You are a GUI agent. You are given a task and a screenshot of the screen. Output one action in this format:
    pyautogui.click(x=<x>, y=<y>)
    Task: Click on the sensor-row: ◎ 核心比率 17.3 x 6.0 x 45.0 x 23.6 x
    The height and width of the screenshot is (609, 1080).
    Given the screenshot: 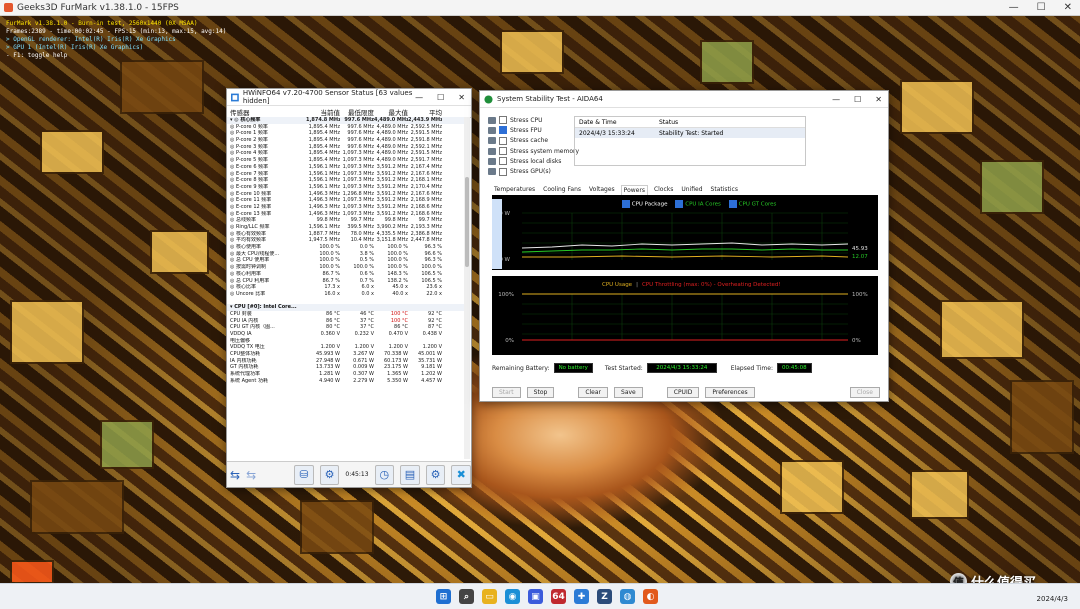 What is the action you would take?
    pyautogui.click(x=346, y=287)
    